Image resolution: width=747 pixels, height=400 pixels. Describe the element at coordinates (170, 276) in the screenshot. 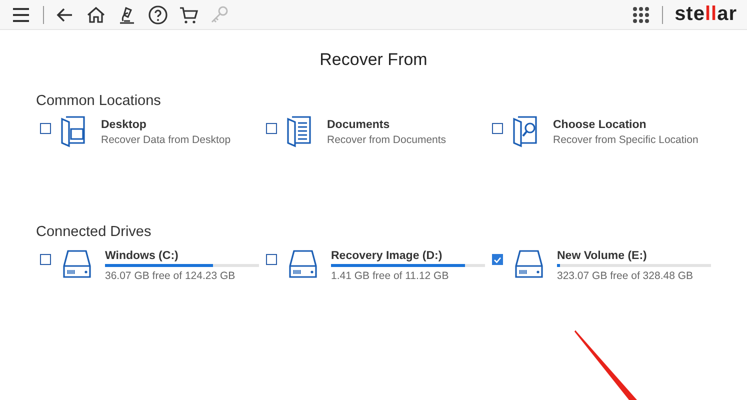

I see `drive-free-space: 36.07 GB free of 124.23 GB` at that location.